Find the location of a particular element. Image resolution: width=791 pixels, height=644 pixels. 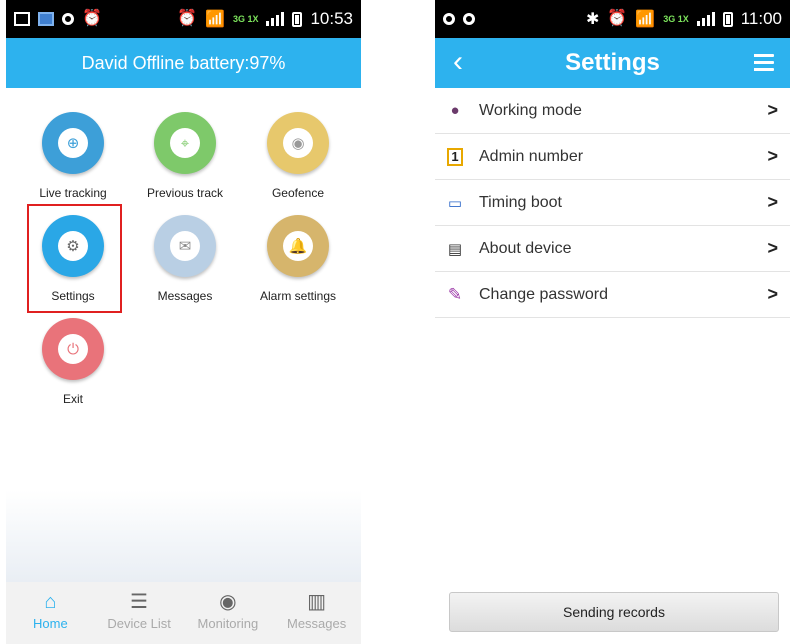

home-icon: ⌂ is located at coordinates (50, 602).